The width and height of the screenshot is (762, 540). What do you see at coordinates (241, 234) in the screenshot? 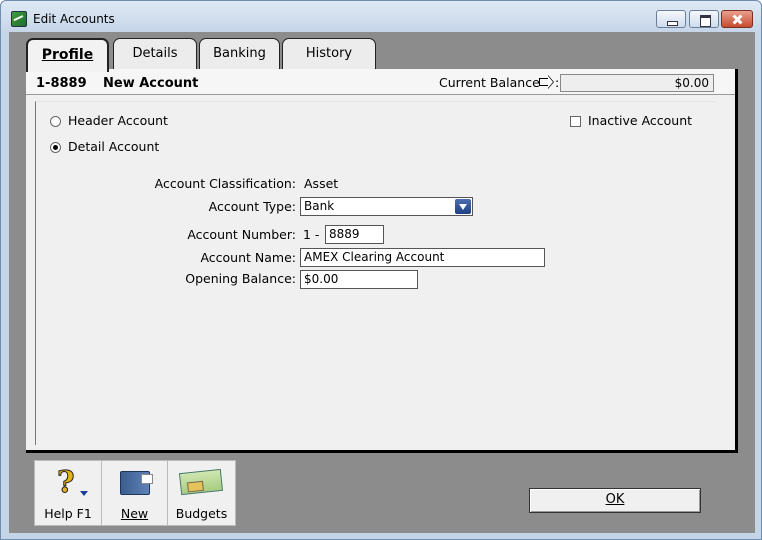
I see `account-number-label: Account Number:` at bounding box center [241, 234].